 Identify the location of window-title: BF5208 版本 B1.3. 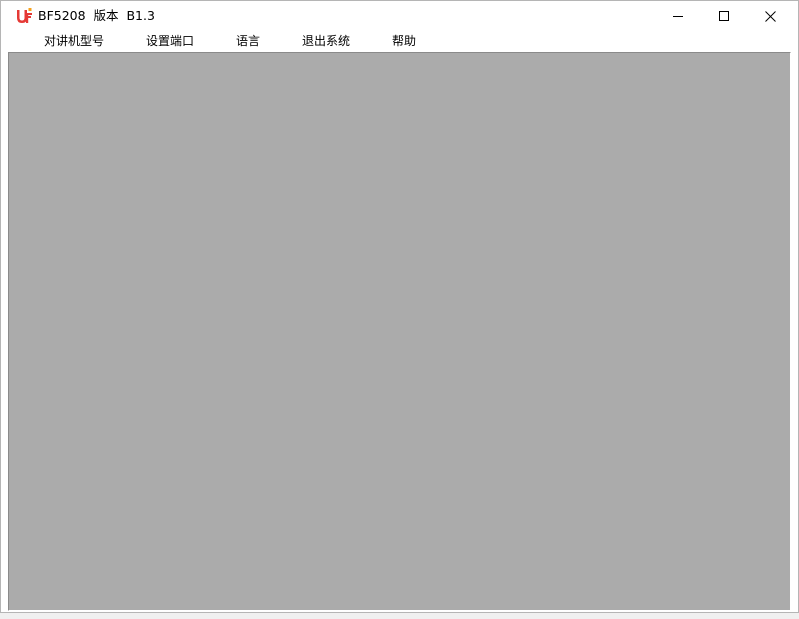
(96, 15).